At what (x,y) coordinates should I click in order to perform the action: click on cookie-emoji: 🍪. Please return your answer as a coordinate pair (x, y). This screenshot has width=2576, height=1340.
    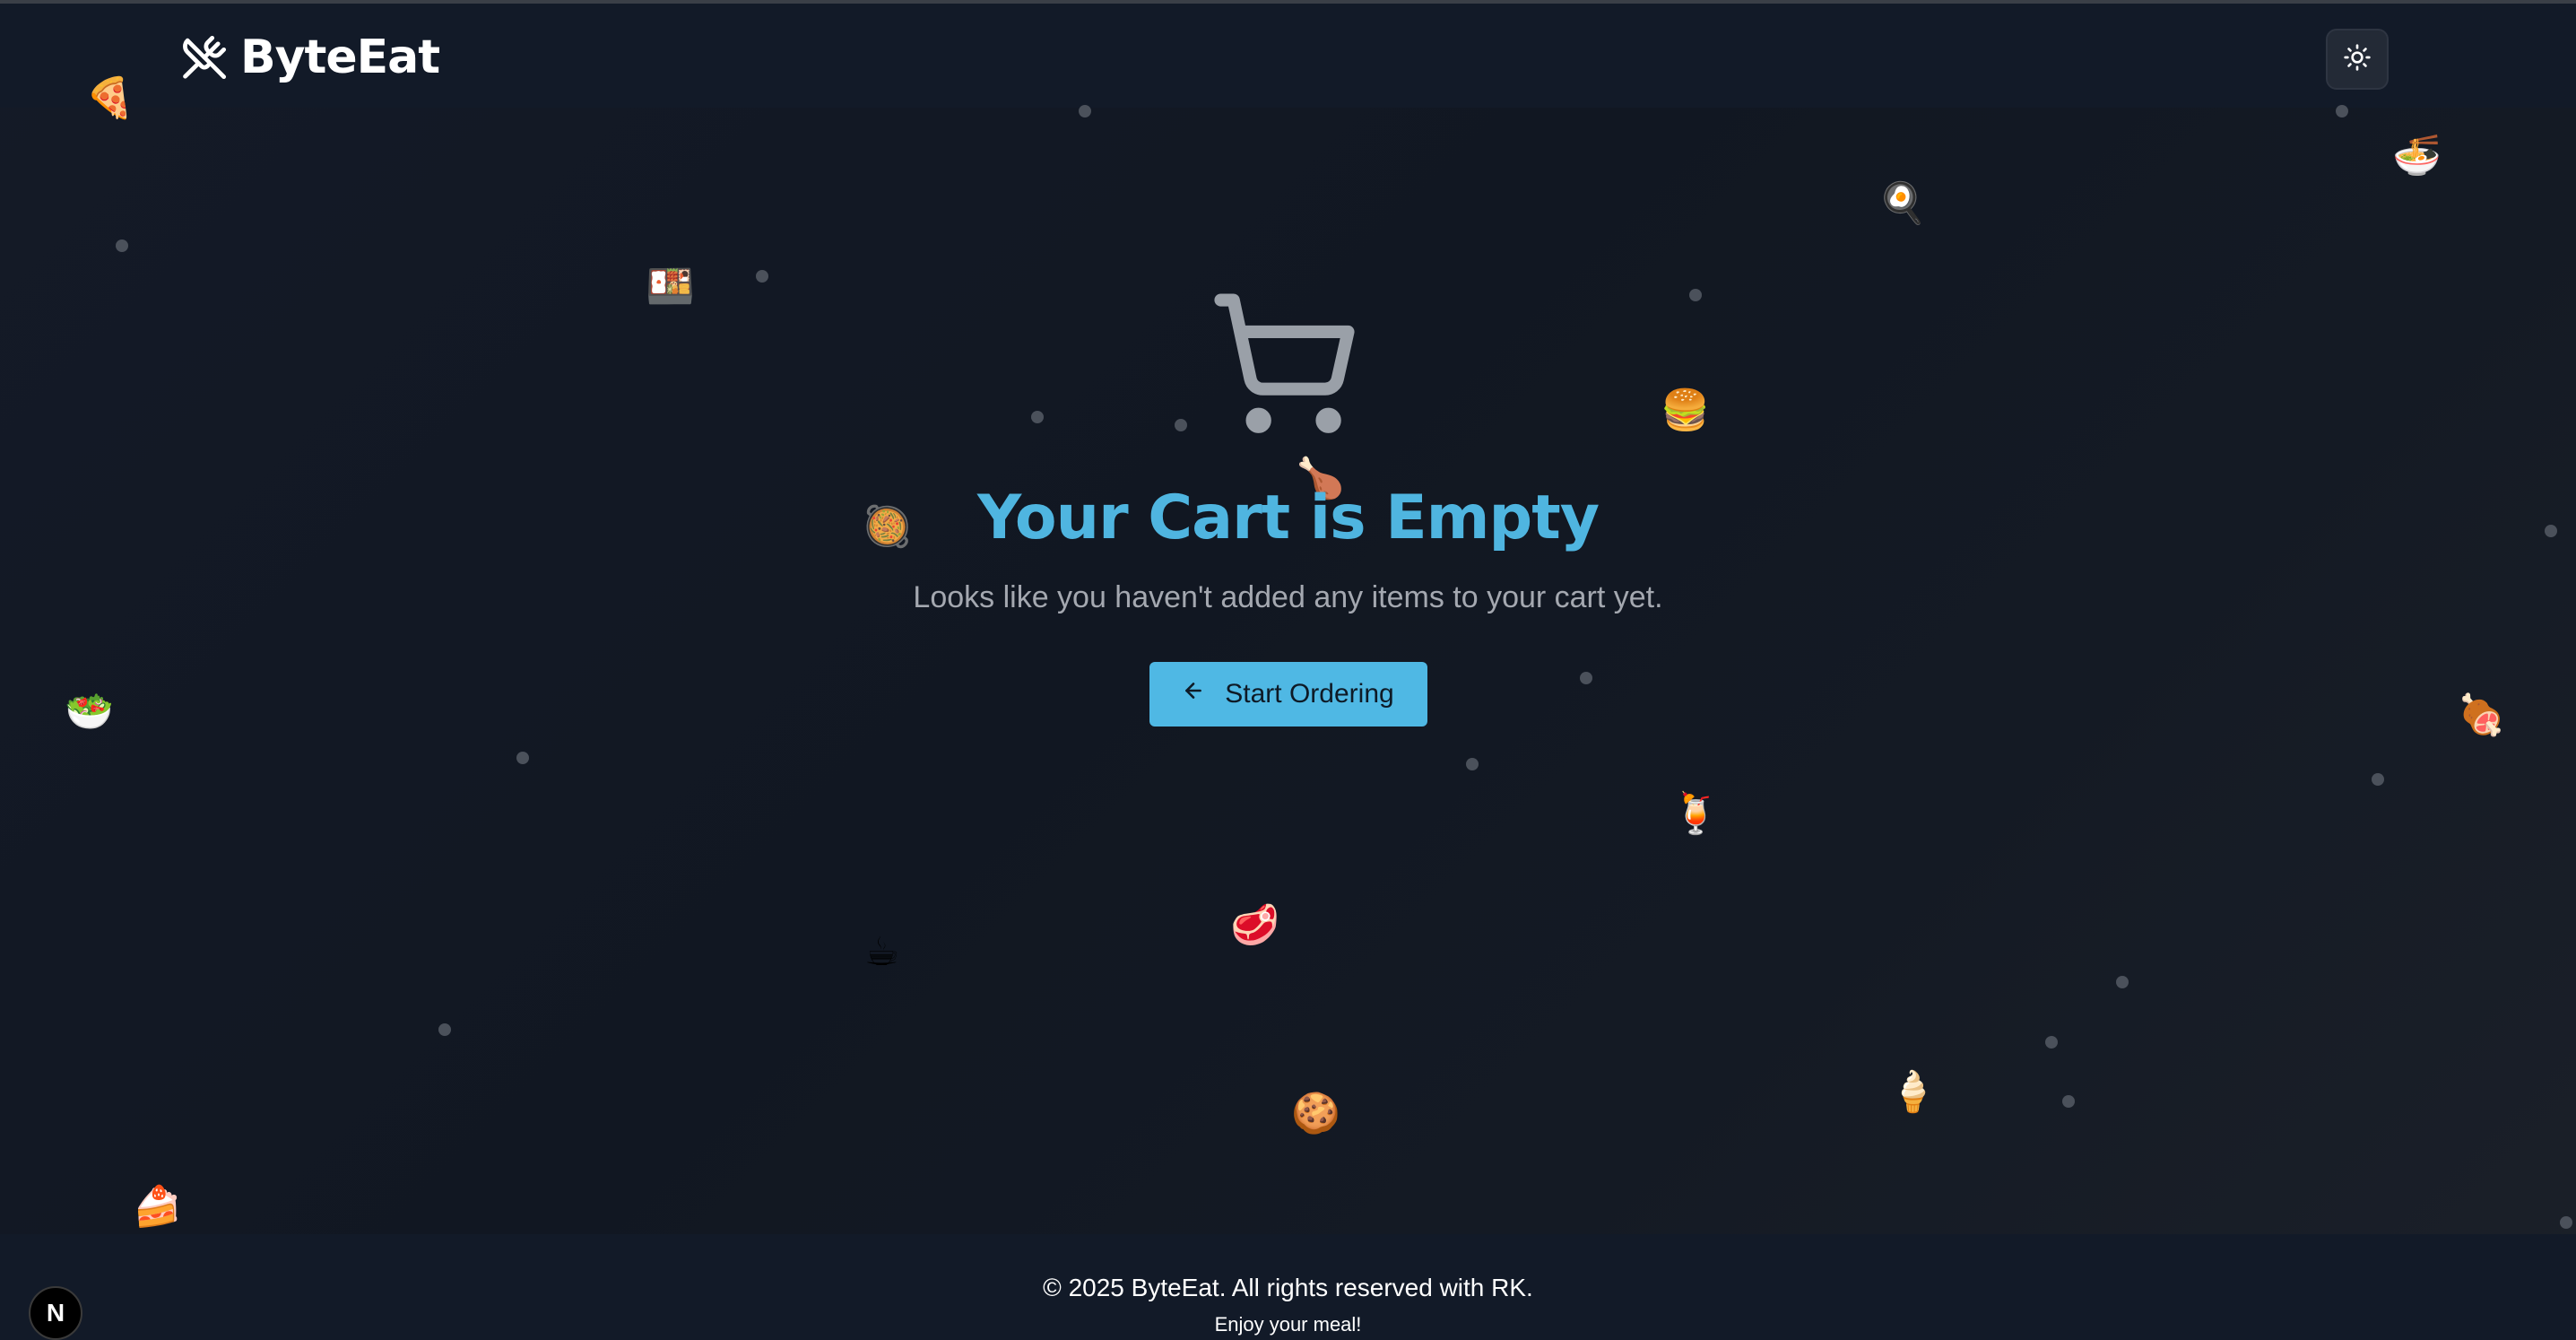
    Looking at the image, I should click on (1315, 1113).